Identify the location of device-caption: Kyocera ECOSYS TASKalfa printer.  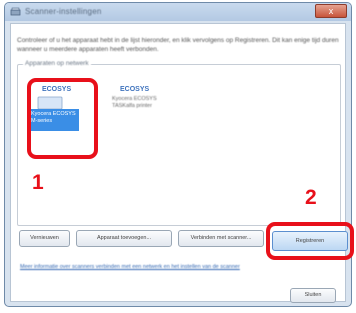
(134, 102).